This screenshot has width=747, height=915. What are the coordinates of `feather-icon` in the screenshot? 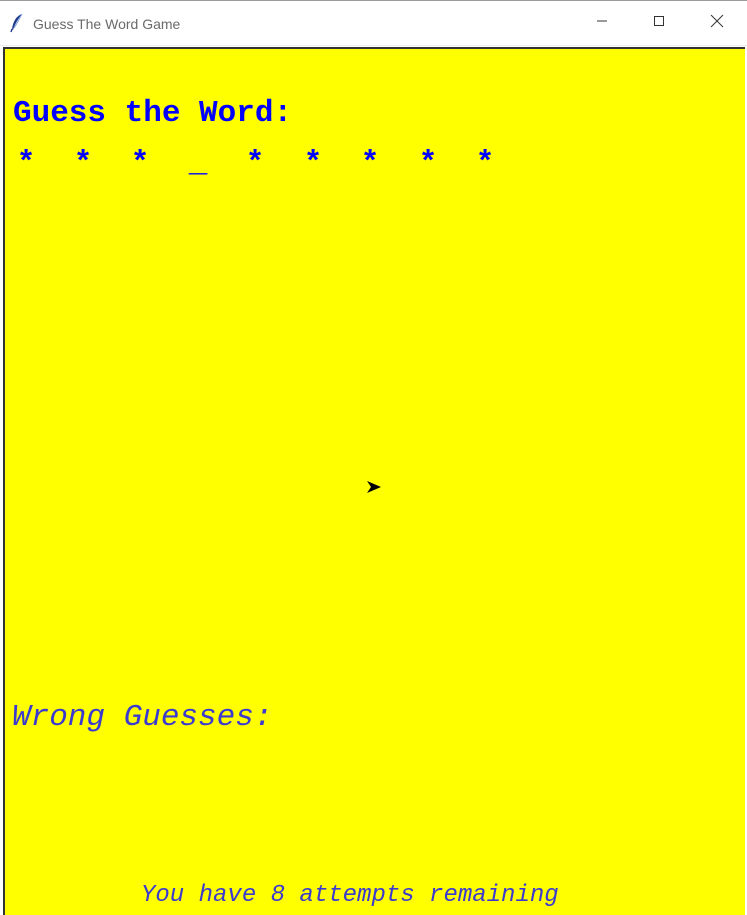 It's located at (17, 23).